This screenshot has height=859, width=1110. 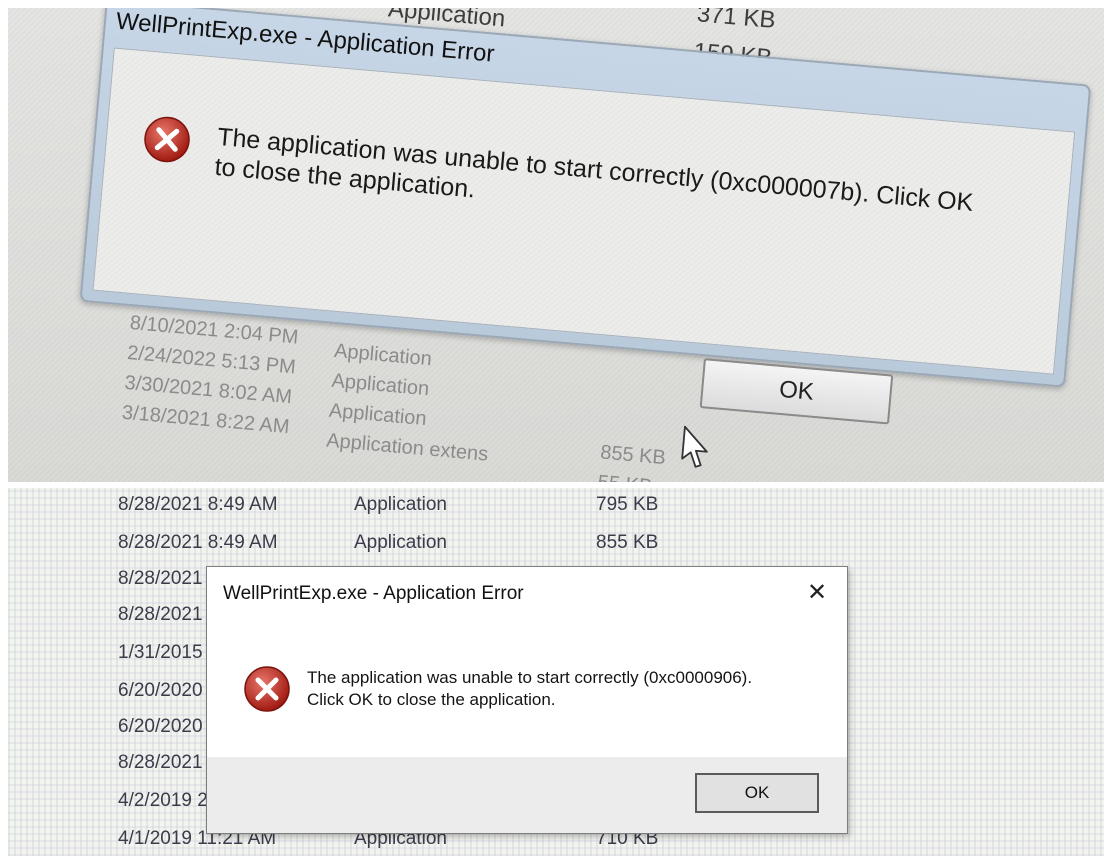 I want to click on ok-button: OK, so click(x=757, y=793).